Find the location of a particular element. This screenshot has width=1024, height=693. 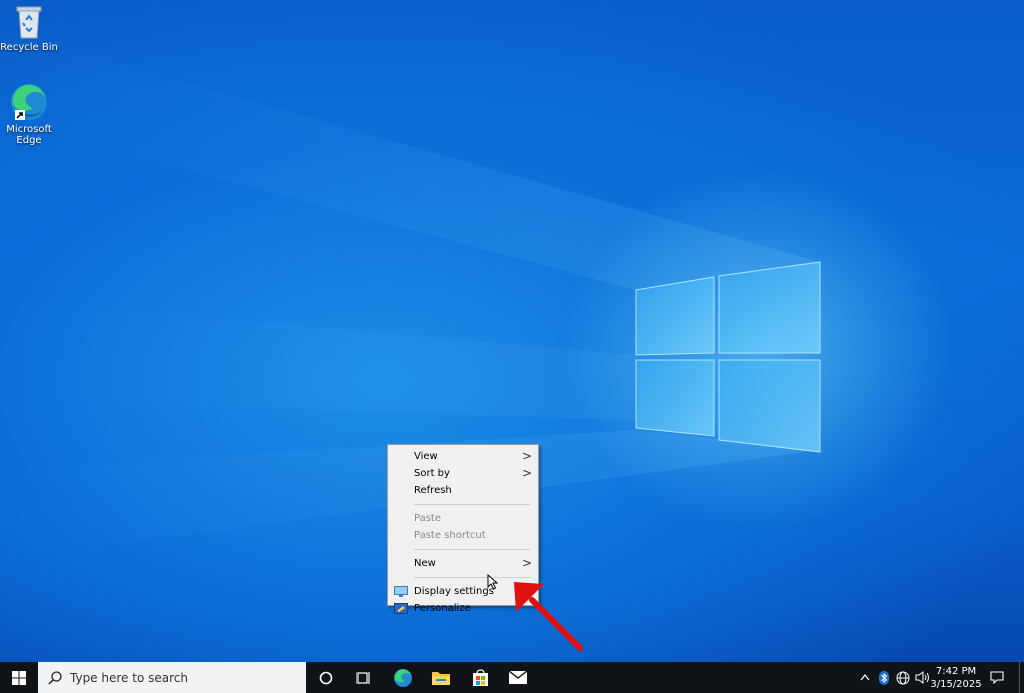

bluetooth-tray-button is located at coordinates (884, 677).